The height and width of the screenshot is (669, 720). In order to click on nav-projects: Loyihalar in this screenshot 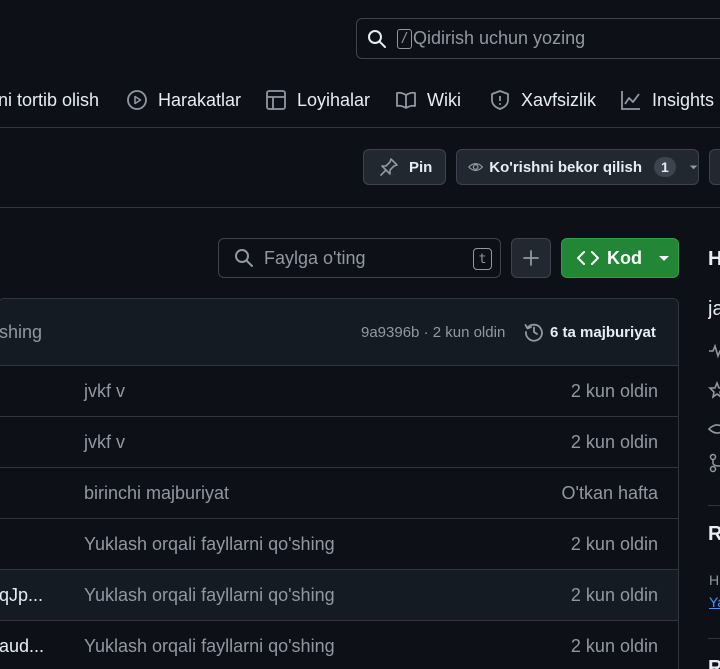, I will do `click(317, 100)`.